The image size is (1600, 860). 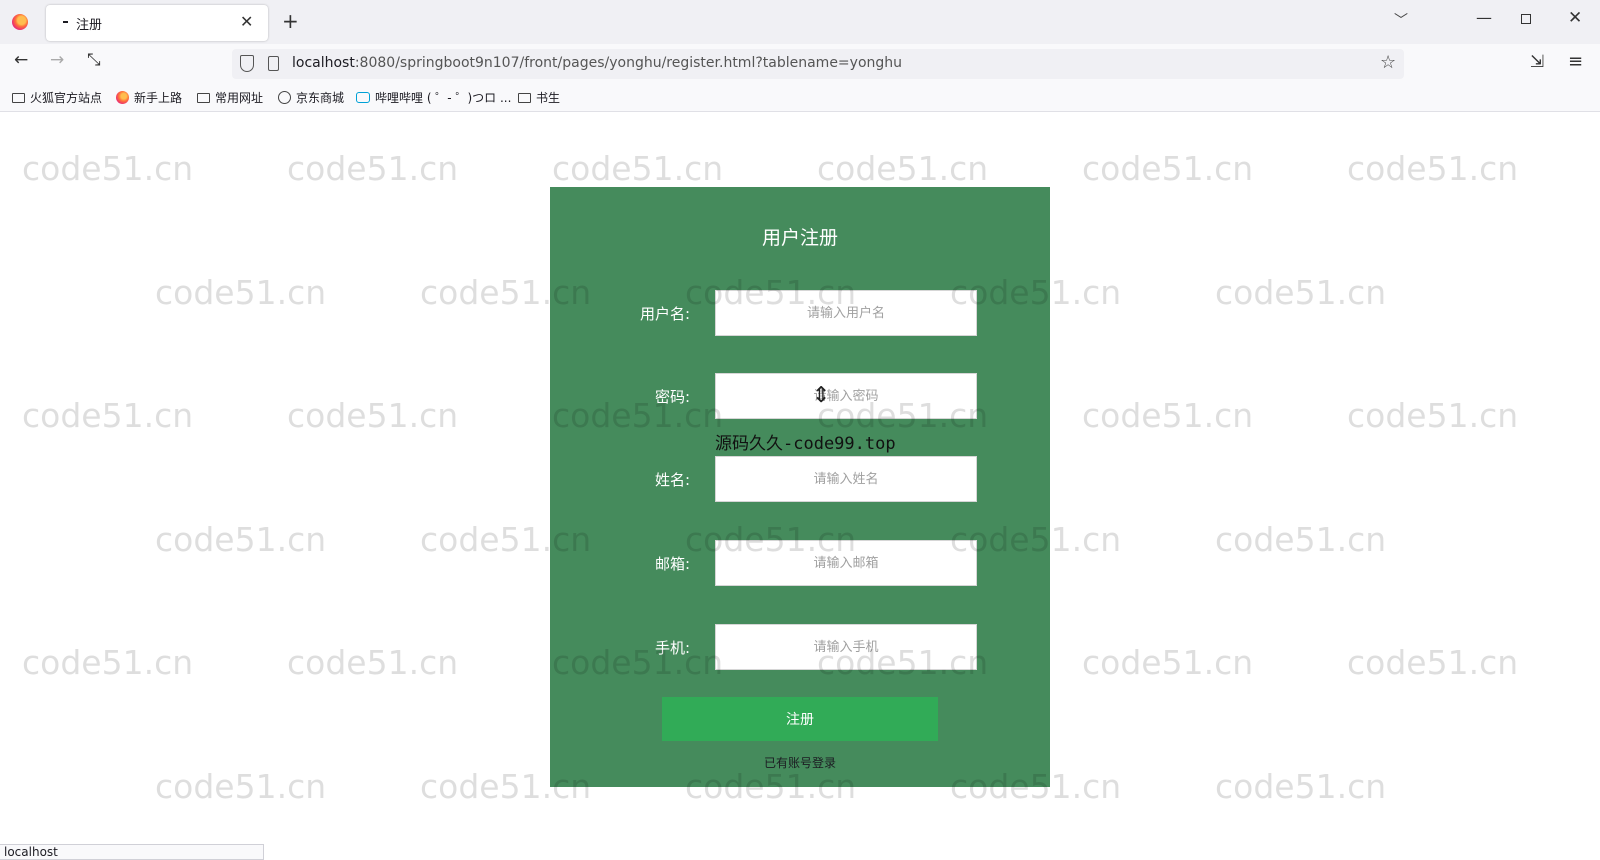 What do you see at coordinates (805, 444) in the screenshot?
I see `overlay-watermark-text: 源码久久-code99.top` at bounding box center [805, 444].